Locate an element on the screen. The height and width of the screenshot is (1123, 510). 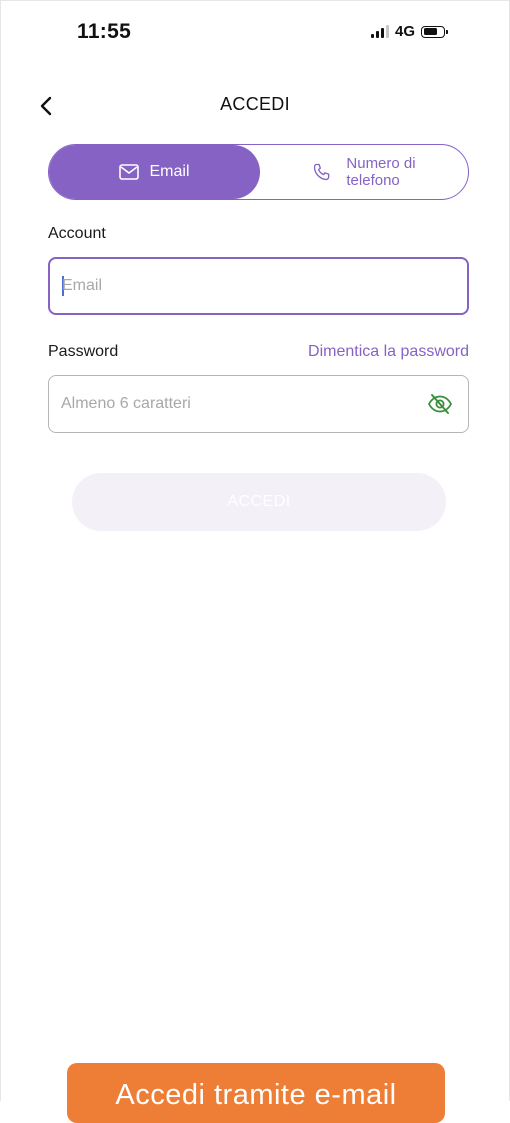
password-field is located at coordinates (242, 404).